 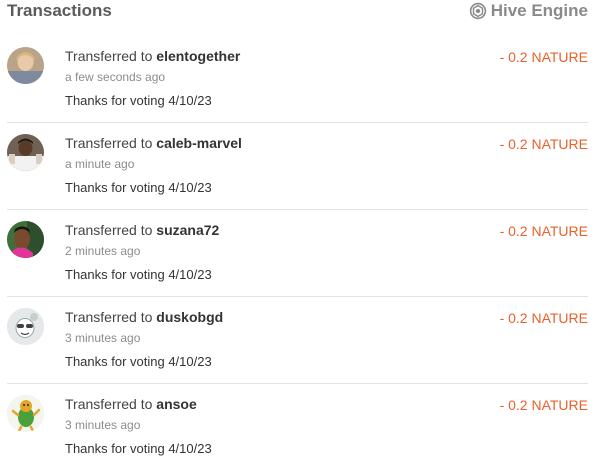 What do you see at coordinates (176, 404) in the screenshot?
I see `recipient-username: ansoe` at bounding box center [176, 404].